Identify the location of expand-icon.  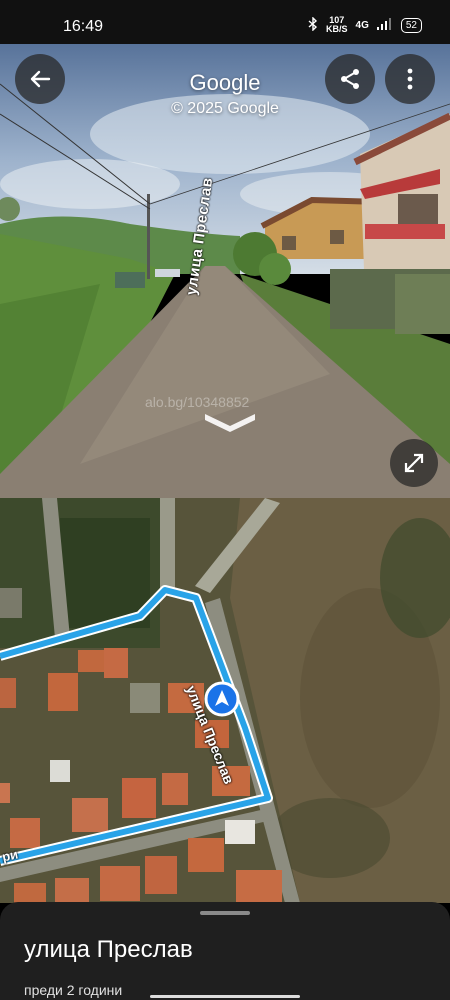
(414, 463).